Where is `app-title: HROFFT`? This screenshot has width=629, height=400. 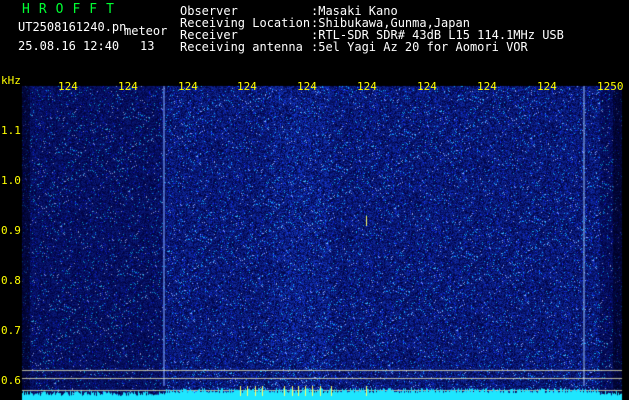 app-title: HROFFT is located at coordinates (72, 9).